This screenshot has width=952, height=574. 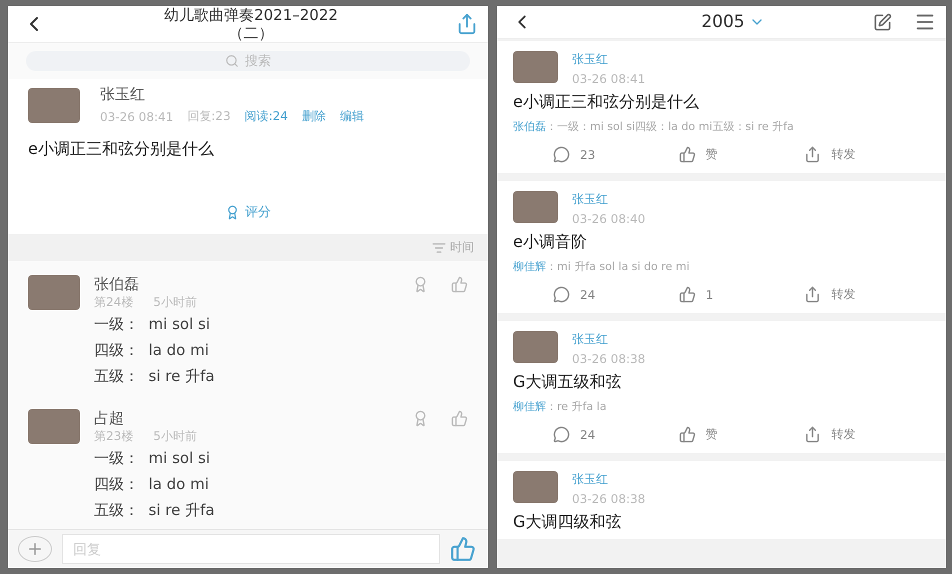 What do you see at coordinates (121, 149) in the screenshot?
I see `post-question: e小调正三和弦分别是什么` at bounding box center [121, 149].